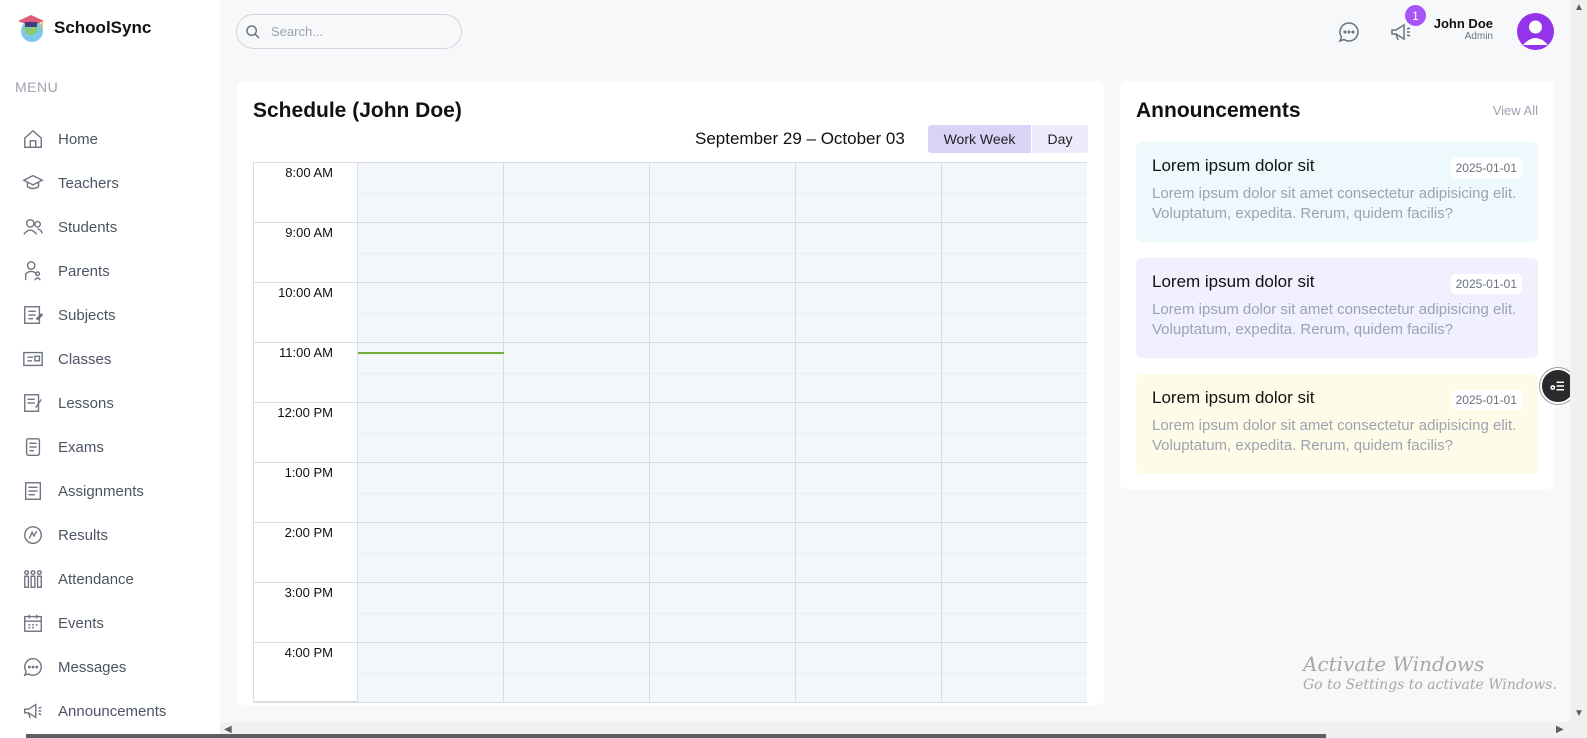 This screenshot has width=1587, height=738. Describe the element at coordinates (356, 31) in the screenshot. I see `search-input` at that location.